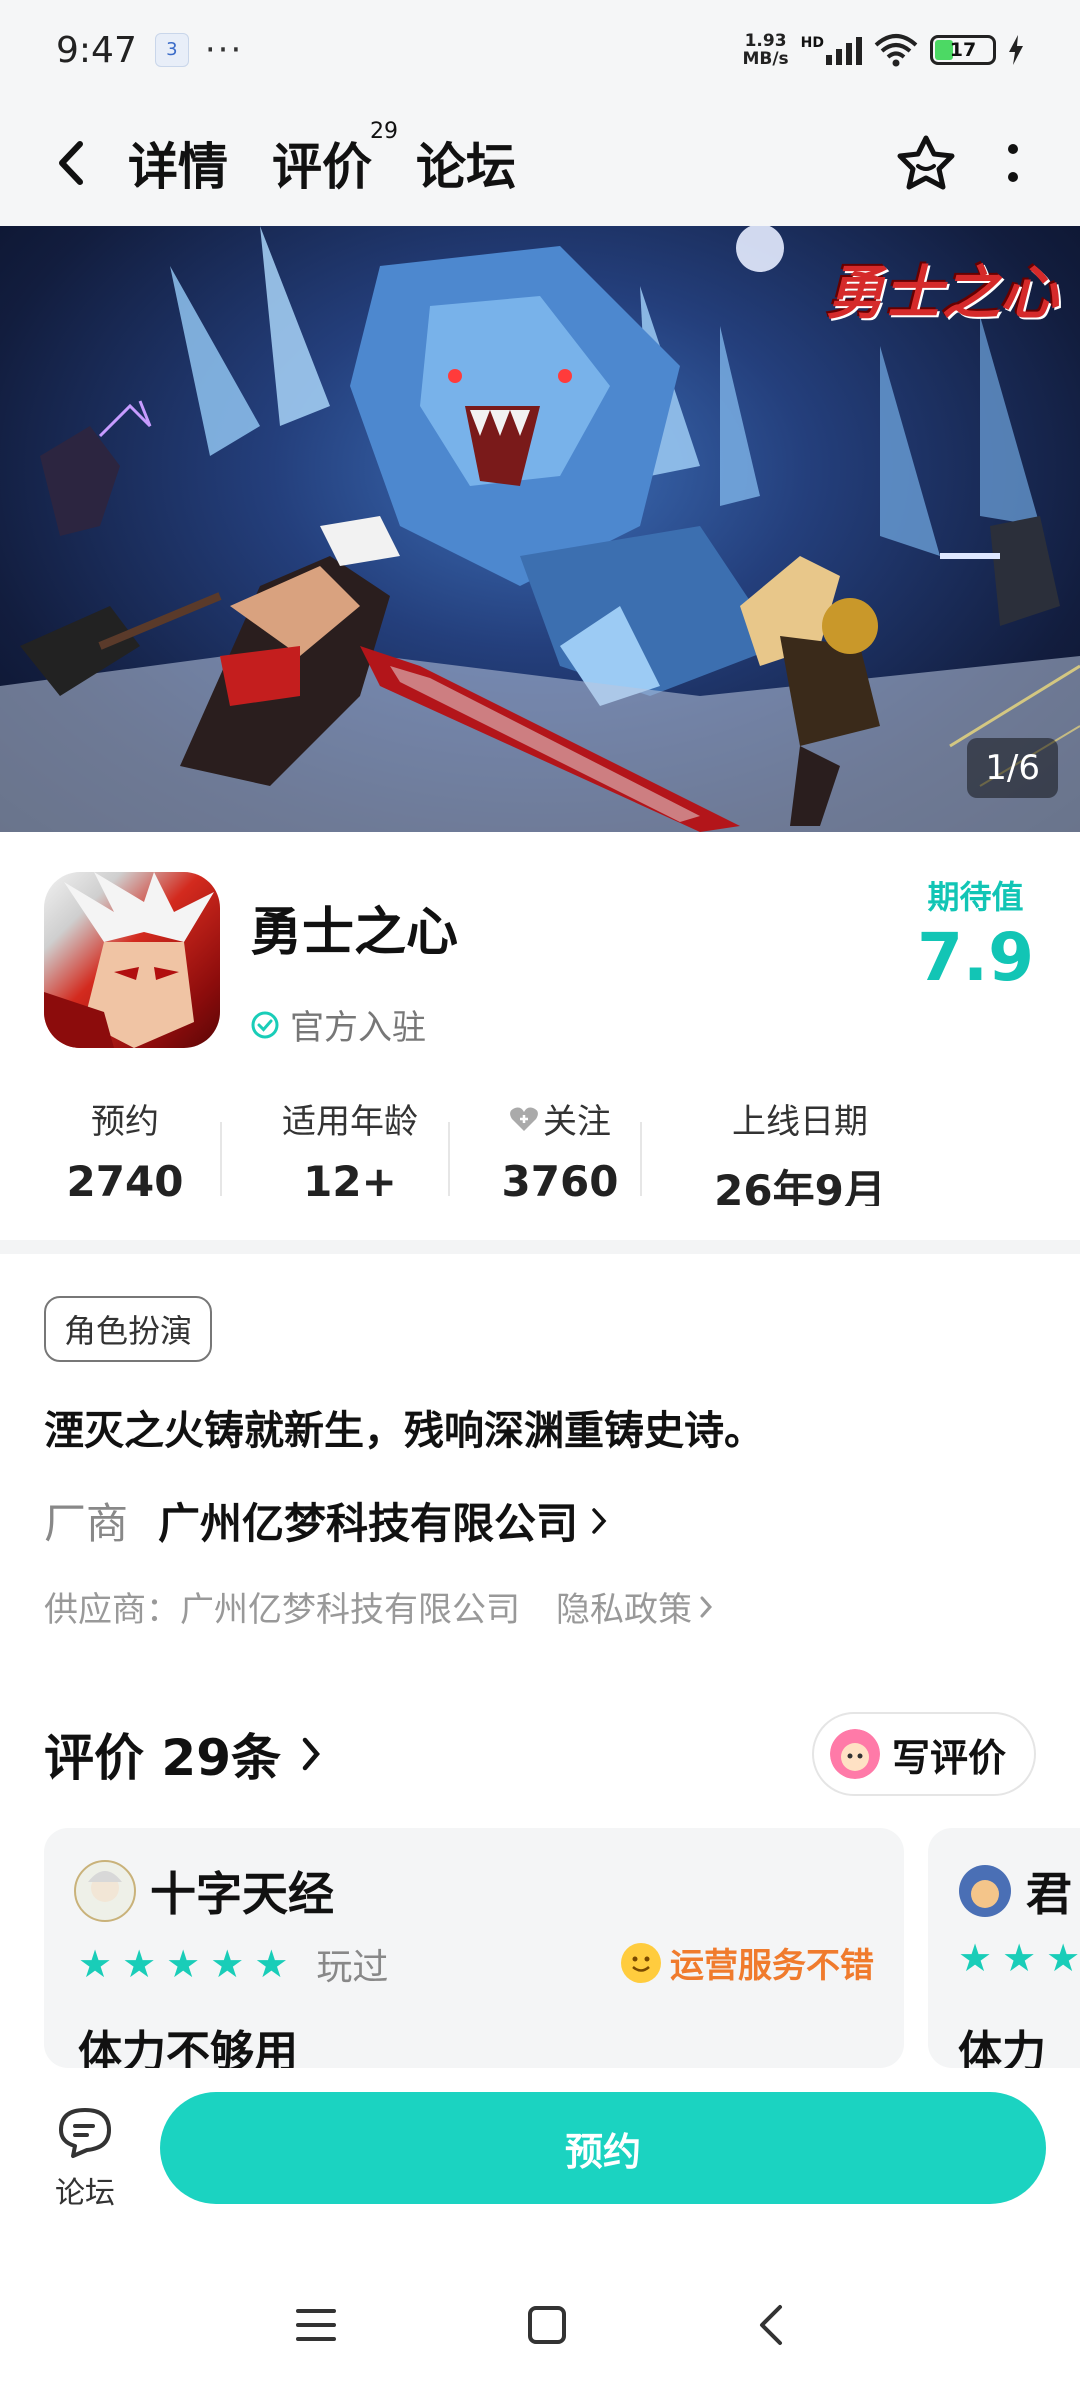 The width and height of the screenshot is (1080, 2400). I want to click on expectation-label: 期待值, so click(975, 897).